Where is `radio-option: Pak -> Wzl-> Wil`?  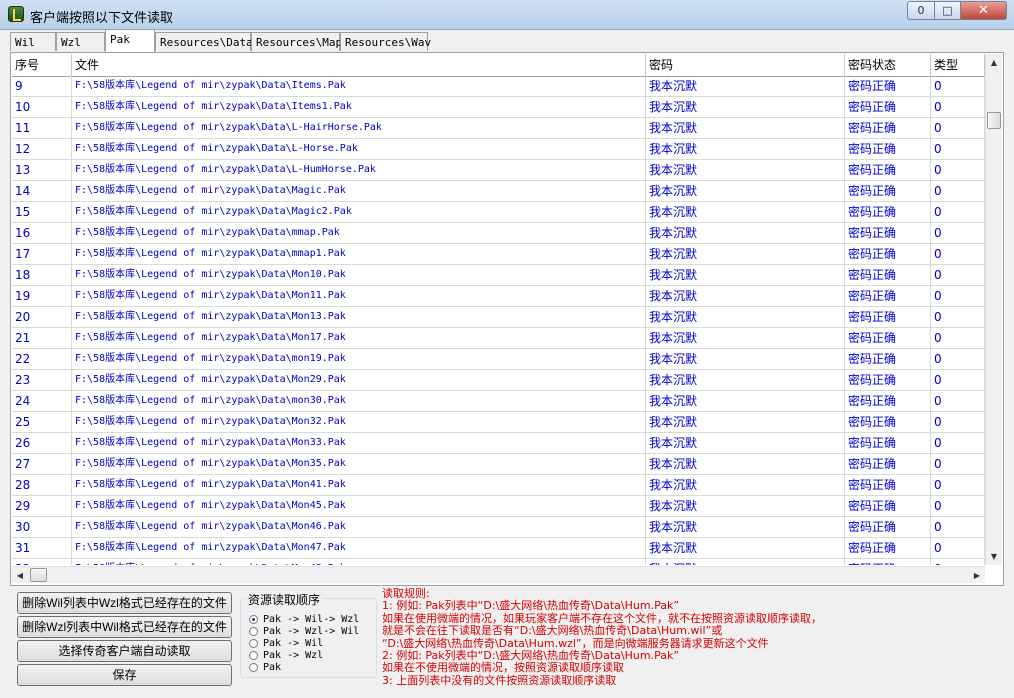
radio-option: Pak -> Wzl-> Wil is located at coordinates (304, 631).